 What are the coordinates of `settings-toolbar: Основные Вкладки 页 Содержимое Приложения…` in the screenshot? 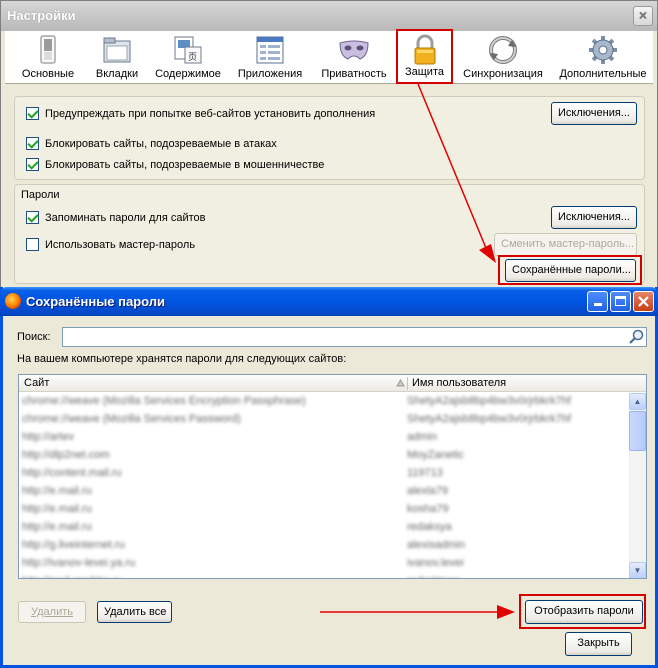 It's located at (329, 56).